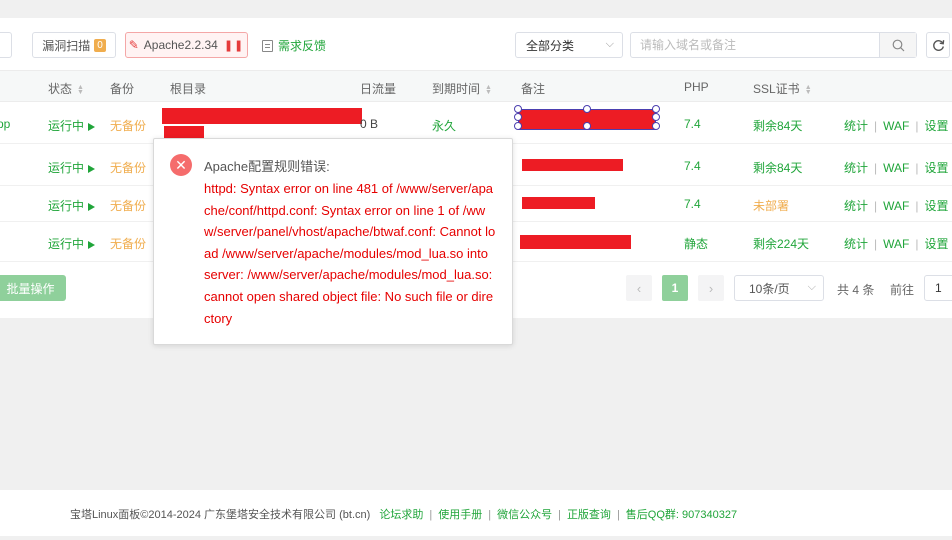 This screenshot has width=952, height=540. I want to click on feedback-label: 需求反馈, so click(302, 46).